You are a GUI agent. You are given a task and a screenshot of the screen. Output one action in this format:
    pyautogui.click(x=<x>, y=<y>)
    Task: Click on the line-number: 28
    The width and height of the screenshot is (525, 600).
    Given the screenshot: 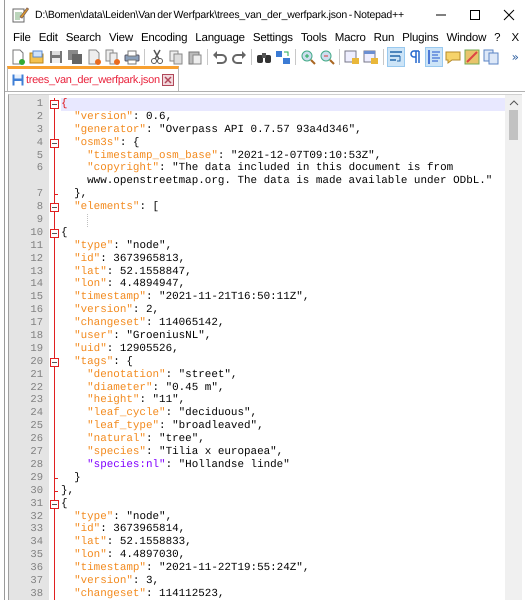 What is the action you would take?
    pyautogui.click(x=36, y=465)
    